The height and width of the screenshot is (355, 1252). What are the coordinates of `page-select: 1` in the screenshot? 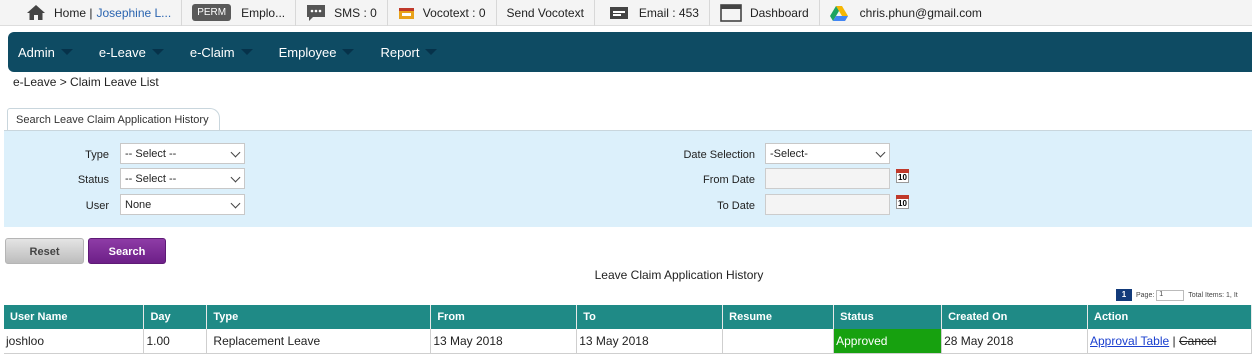 It's located at (1170, 295).